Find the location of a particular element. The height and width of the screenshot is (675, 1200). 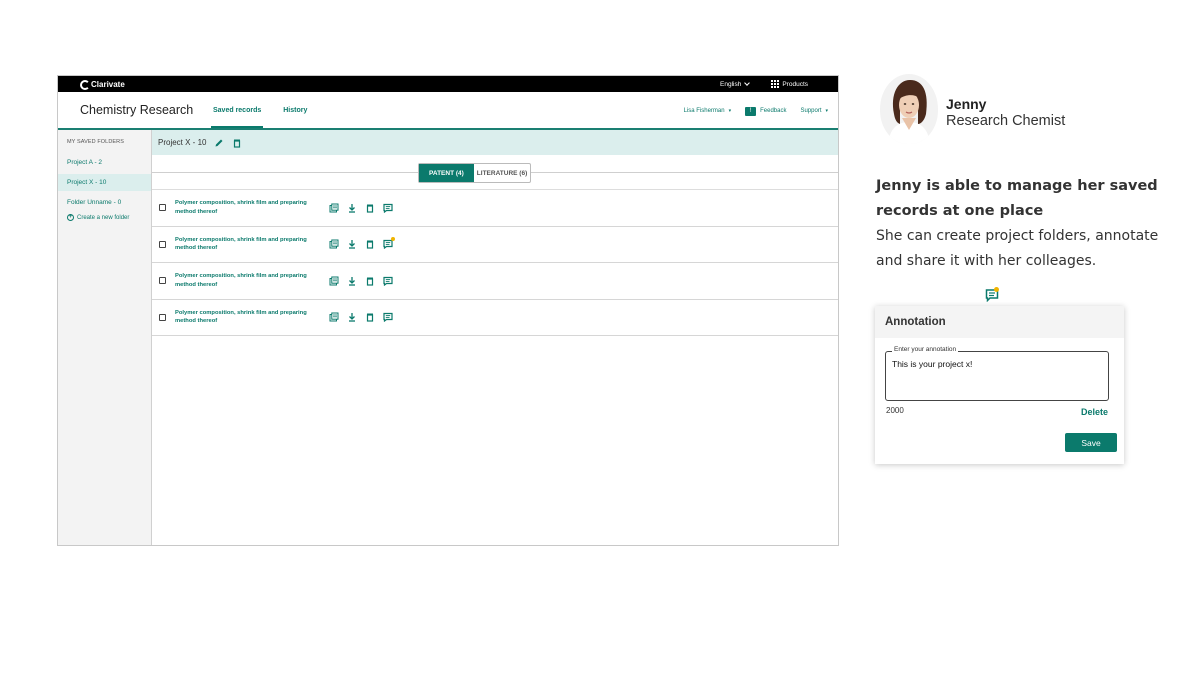

language-selector: English is located at coordinates (735, 84).